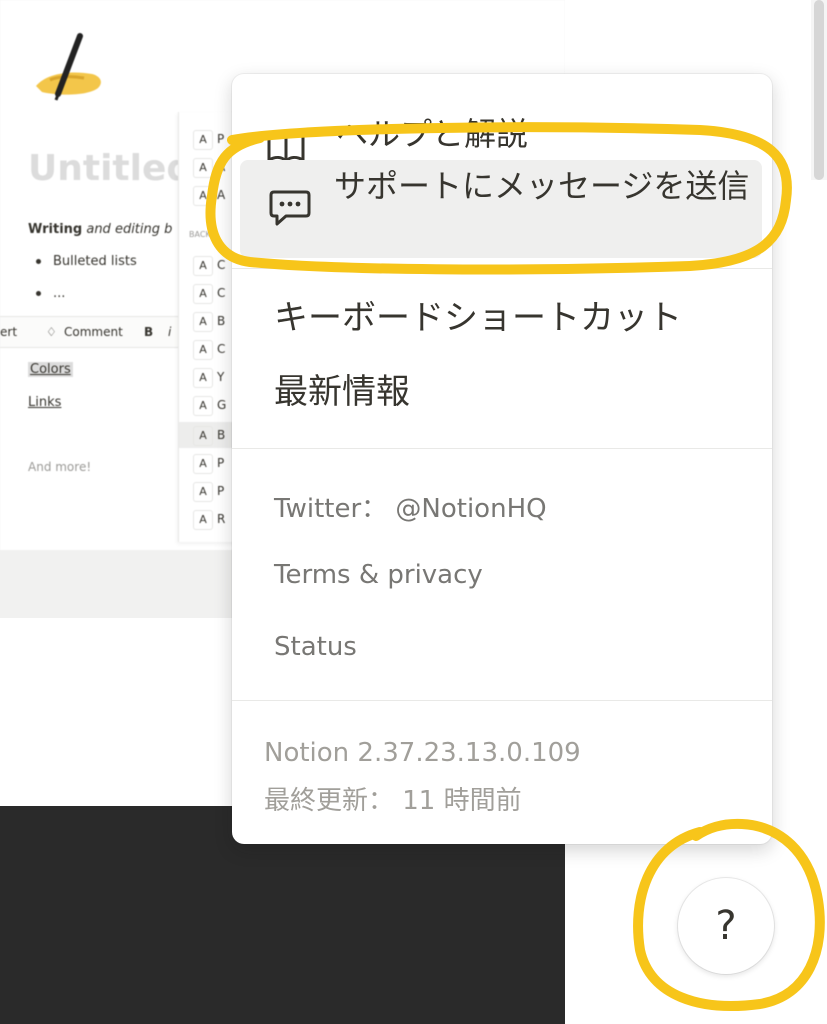  Describe the element at coordinates (95, 261) in the screenshot. I see `list-item-label: Bulleted lists` at that location.